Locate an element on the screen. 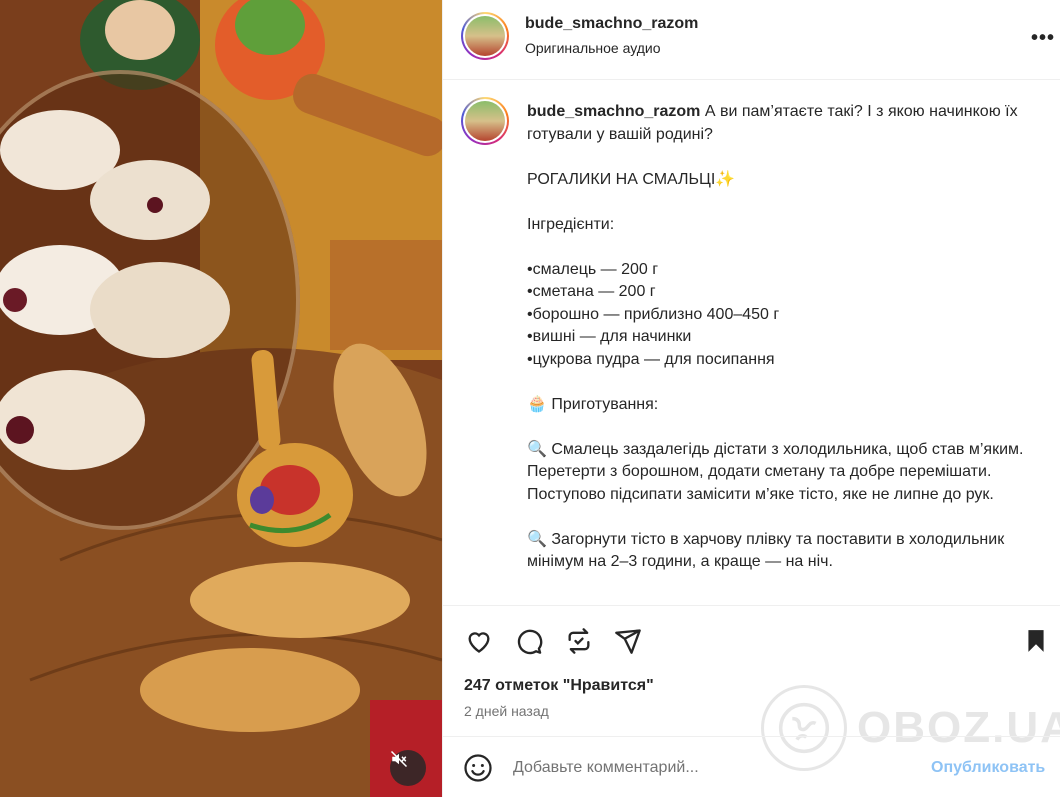 Image resolution: width=1060 pixels, height=797 pixels. repost-icon is located at coordinates (579, 641).